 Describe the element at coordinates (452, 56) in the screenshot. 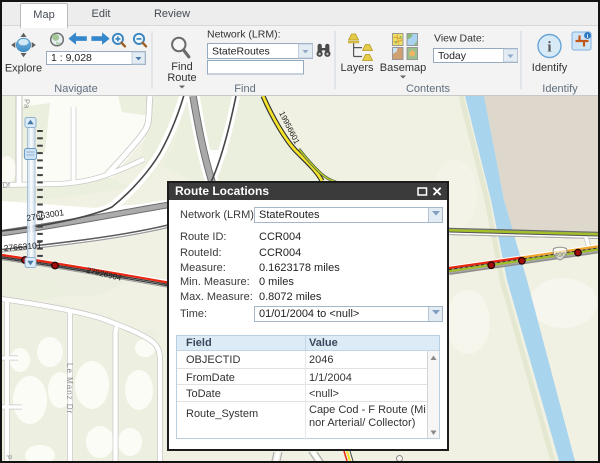

I see `svg-text: Today` at that location.